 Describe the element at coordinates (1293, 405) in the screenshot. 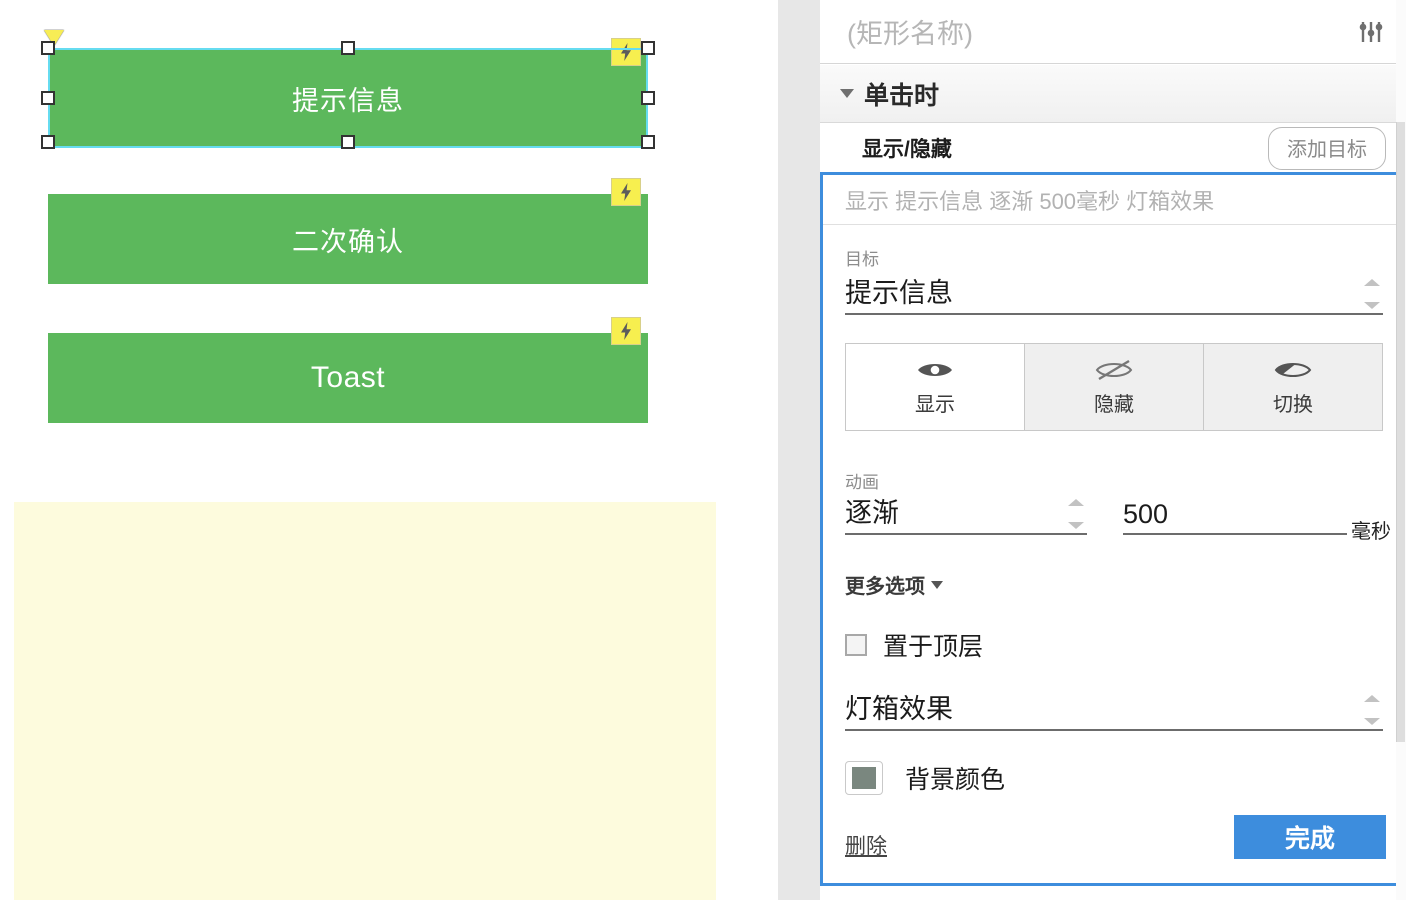

I see `visibility-option-label: 切换` at that location.